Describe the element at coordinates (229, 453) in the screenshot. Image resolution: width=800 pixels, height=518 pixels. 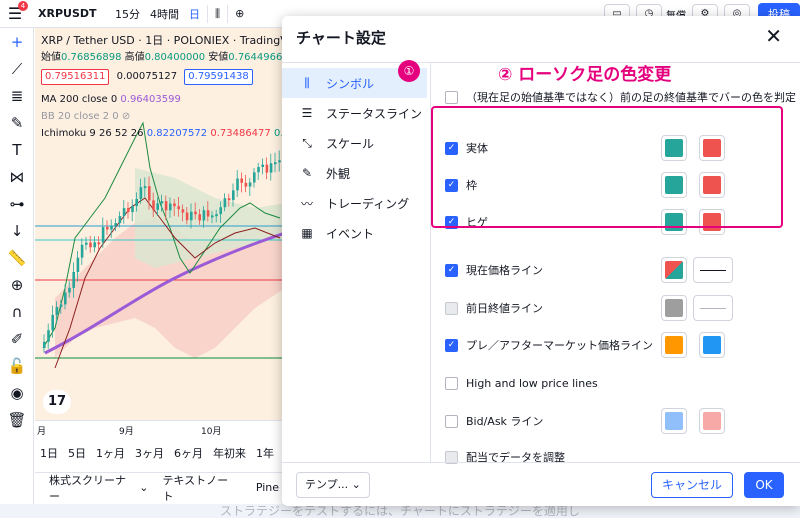
I see `range-ytd: 年初来` at that location.